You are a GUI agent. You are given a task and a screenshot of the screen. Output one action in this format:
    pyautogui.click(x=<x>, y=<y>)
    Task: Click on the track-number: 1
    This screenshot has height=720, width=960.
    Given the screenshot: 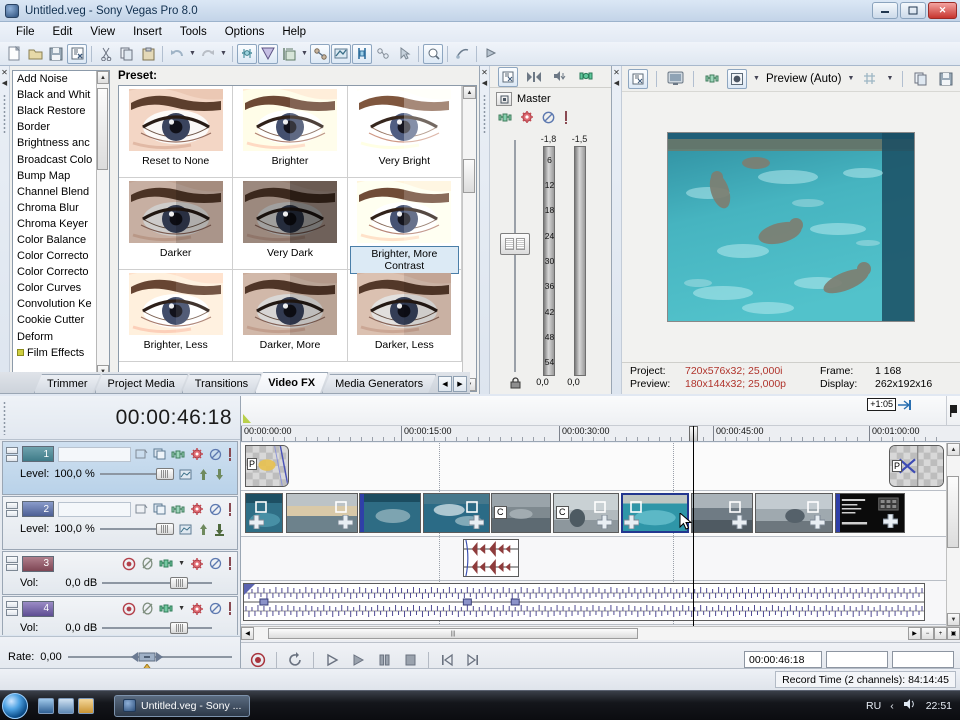 What is the action you would take?
    pyautogui.click(x=38, y=454)
    